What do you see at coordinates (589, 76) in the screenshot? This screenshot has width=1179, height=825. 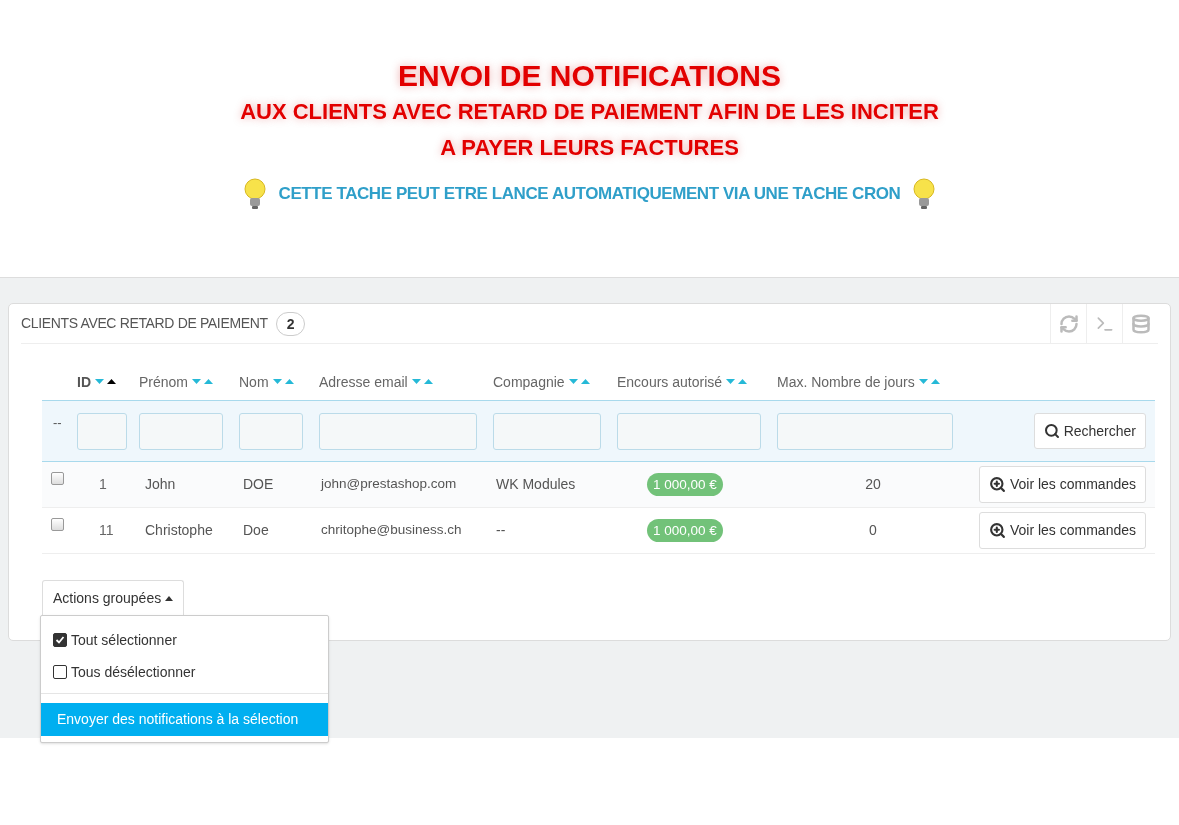 I see `banner-title: ENVOI DE NOTIFICATIONS` at bounding box center [589, 76].